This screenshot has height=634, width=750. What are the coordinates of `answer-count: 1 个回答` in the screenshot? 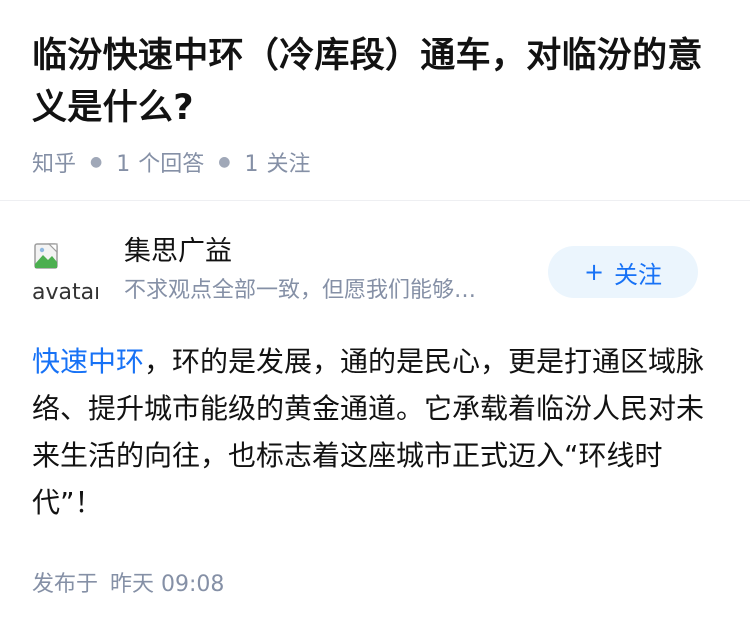 It's located at (160, 162).